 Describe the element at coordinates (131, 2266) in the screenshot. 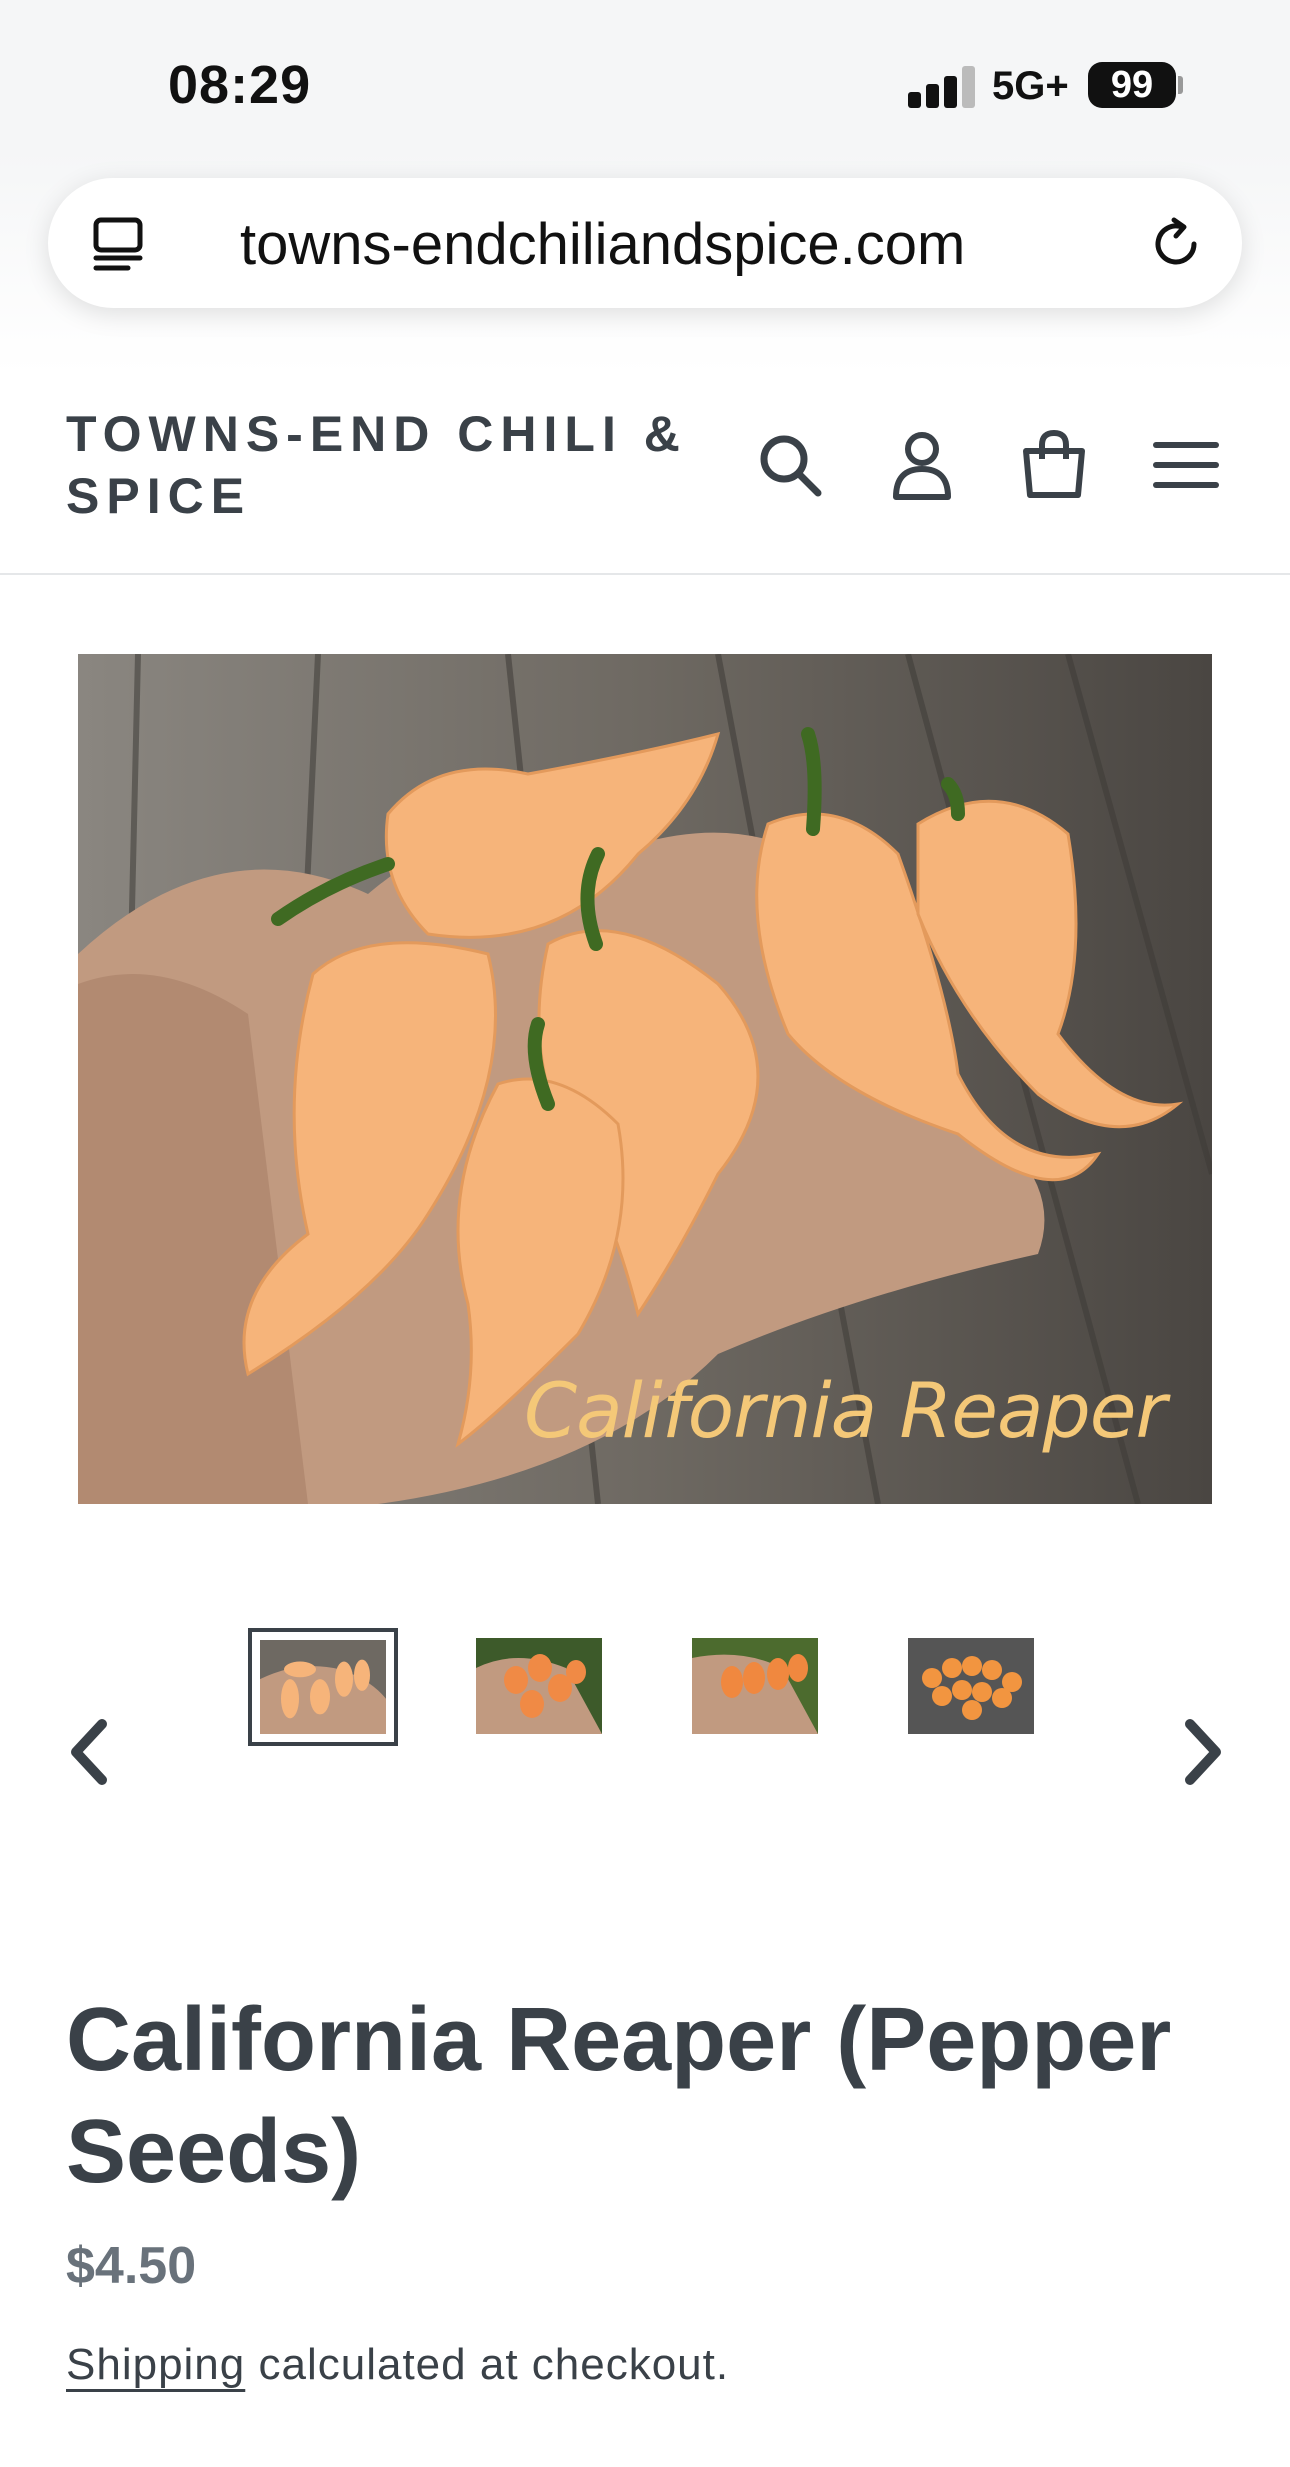

I see `product-price: $4.50` at that location.